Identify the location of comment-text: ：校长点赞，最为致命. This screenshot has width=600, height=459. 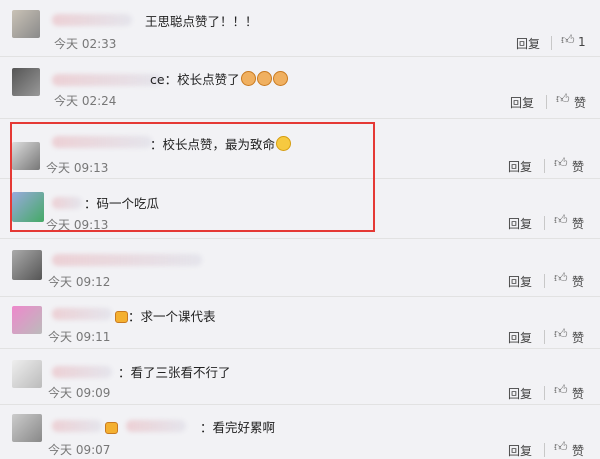
(221, 143).